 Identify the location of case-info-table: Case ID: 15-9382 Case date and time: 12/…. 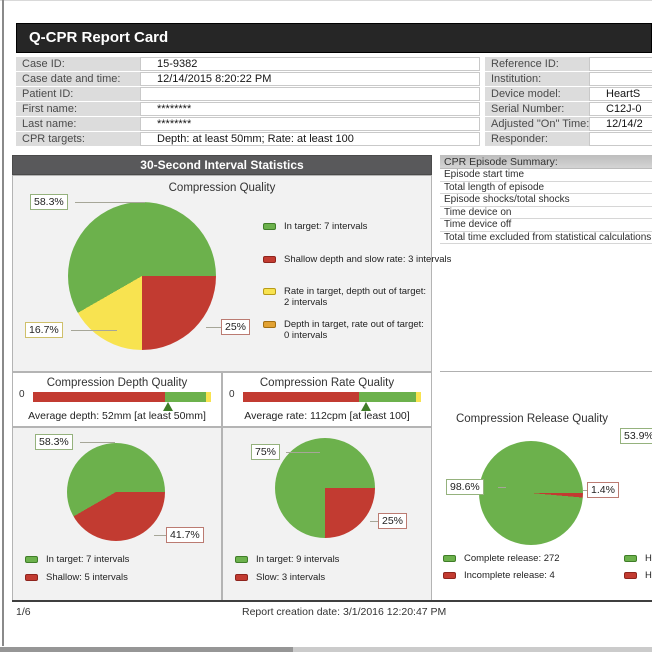
(248, 101).